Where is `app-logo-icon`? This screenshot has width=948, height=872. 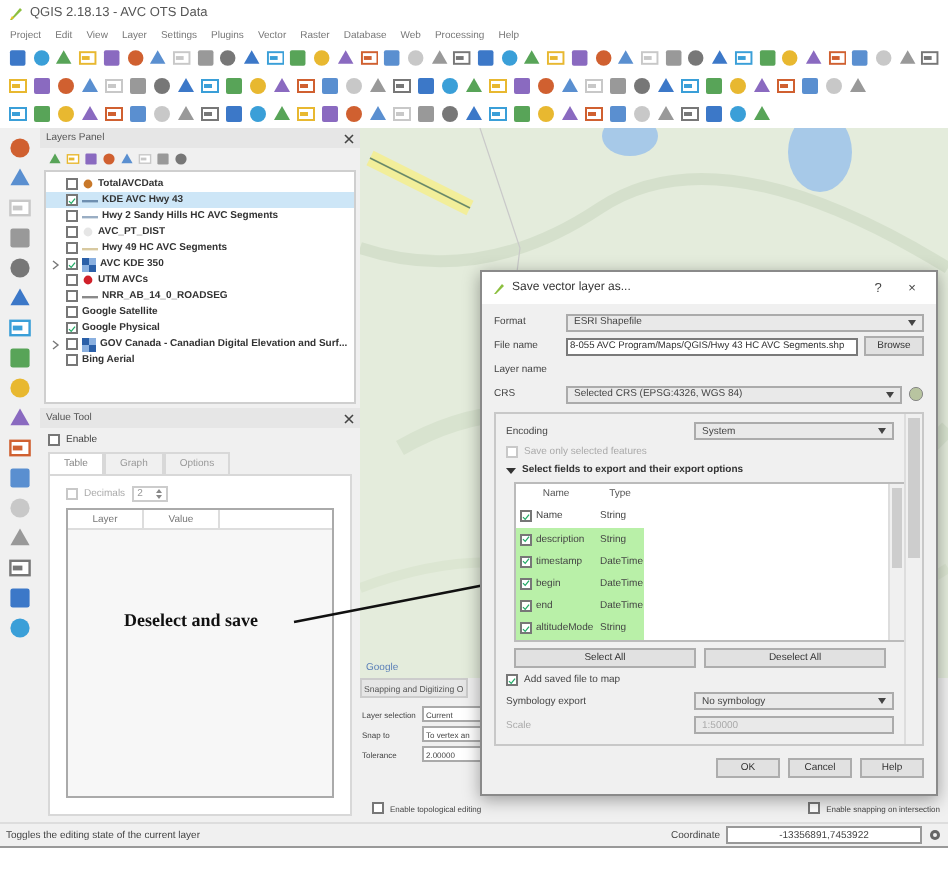 app-logo-icon is located at coordinates (16, 13).